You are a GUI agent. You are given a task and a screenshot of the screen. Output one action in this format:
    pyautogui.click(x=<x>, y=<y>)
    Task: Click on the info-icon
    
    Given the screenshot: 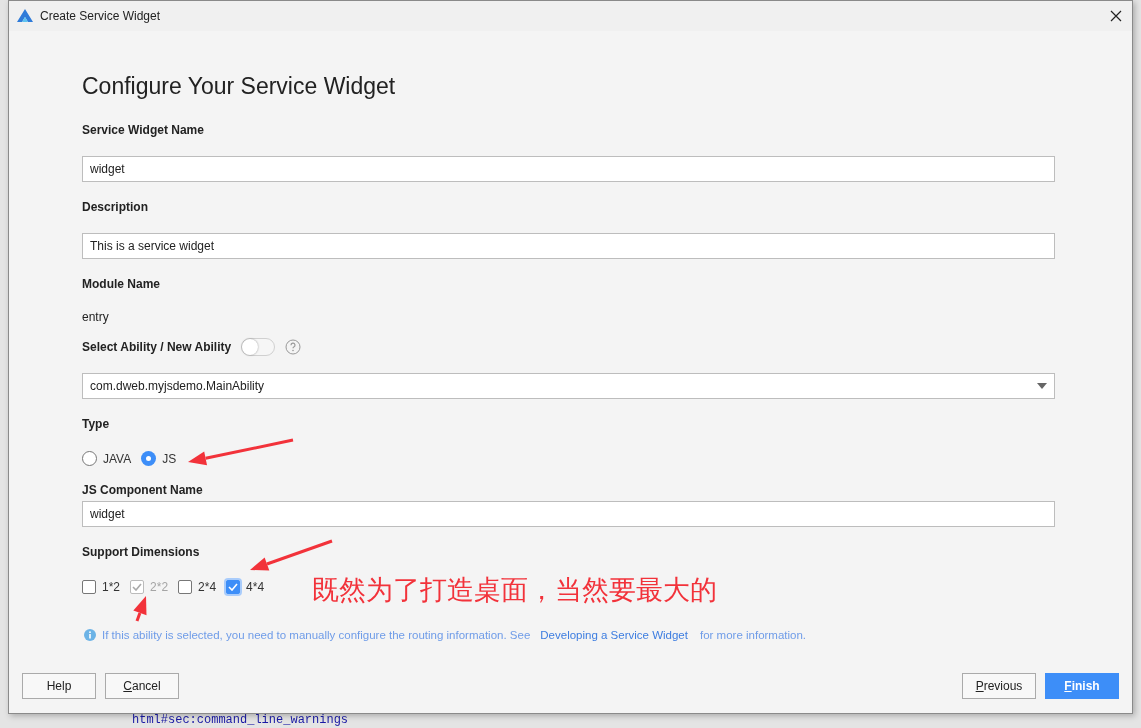 What is the action you would take?
    pyautogui.click(x=90, y=635)
    